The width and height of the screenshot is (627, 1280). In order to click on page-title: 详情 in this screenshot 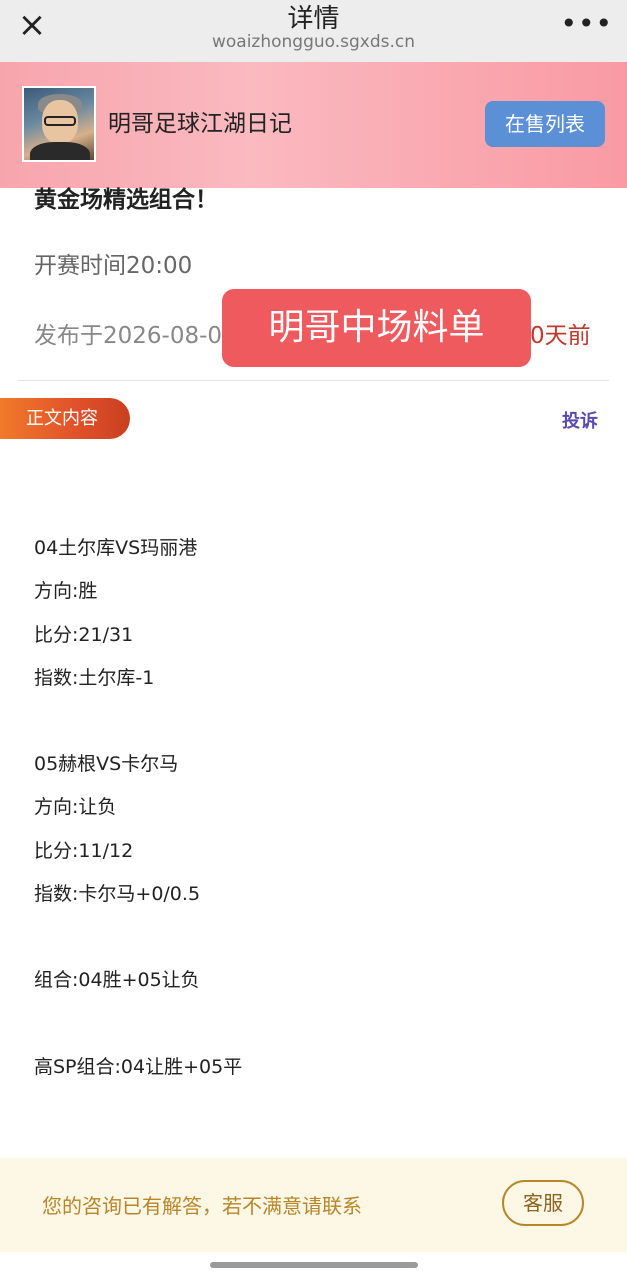, I will do `click(313, 19)`.